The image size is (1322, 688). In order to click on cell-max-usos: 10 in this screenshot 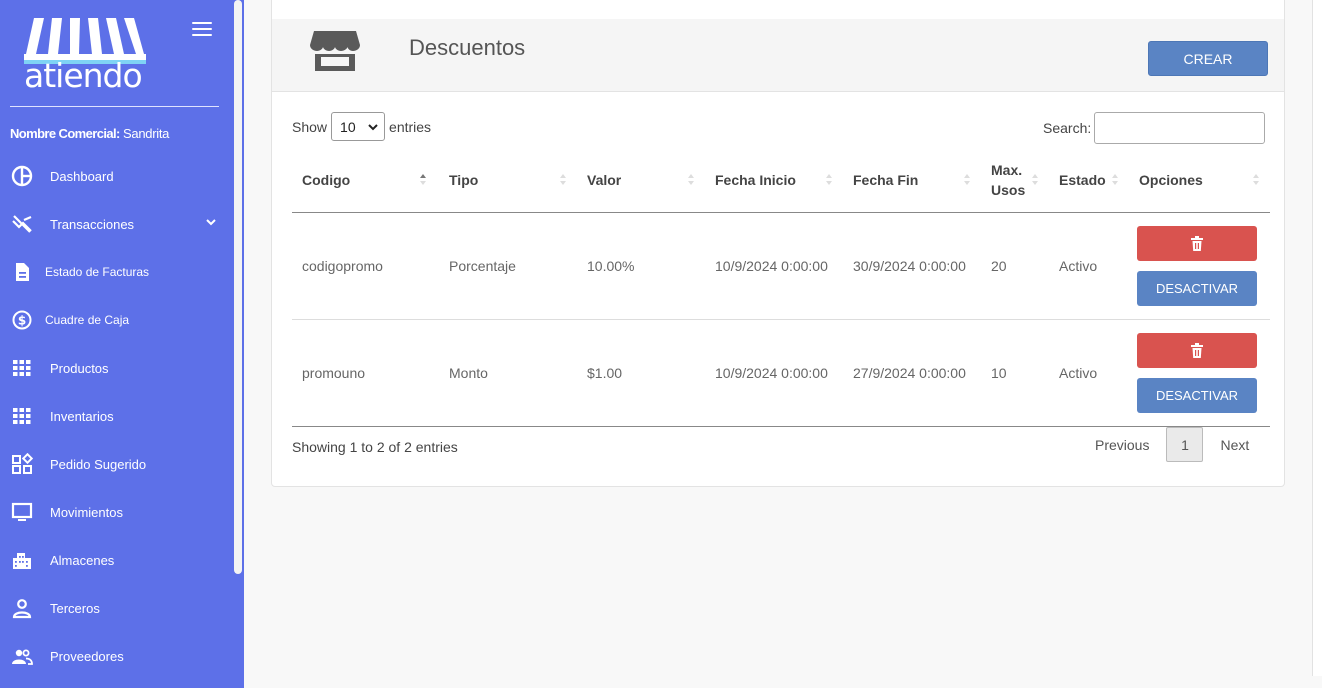, I will do `click(1015, 373)`.